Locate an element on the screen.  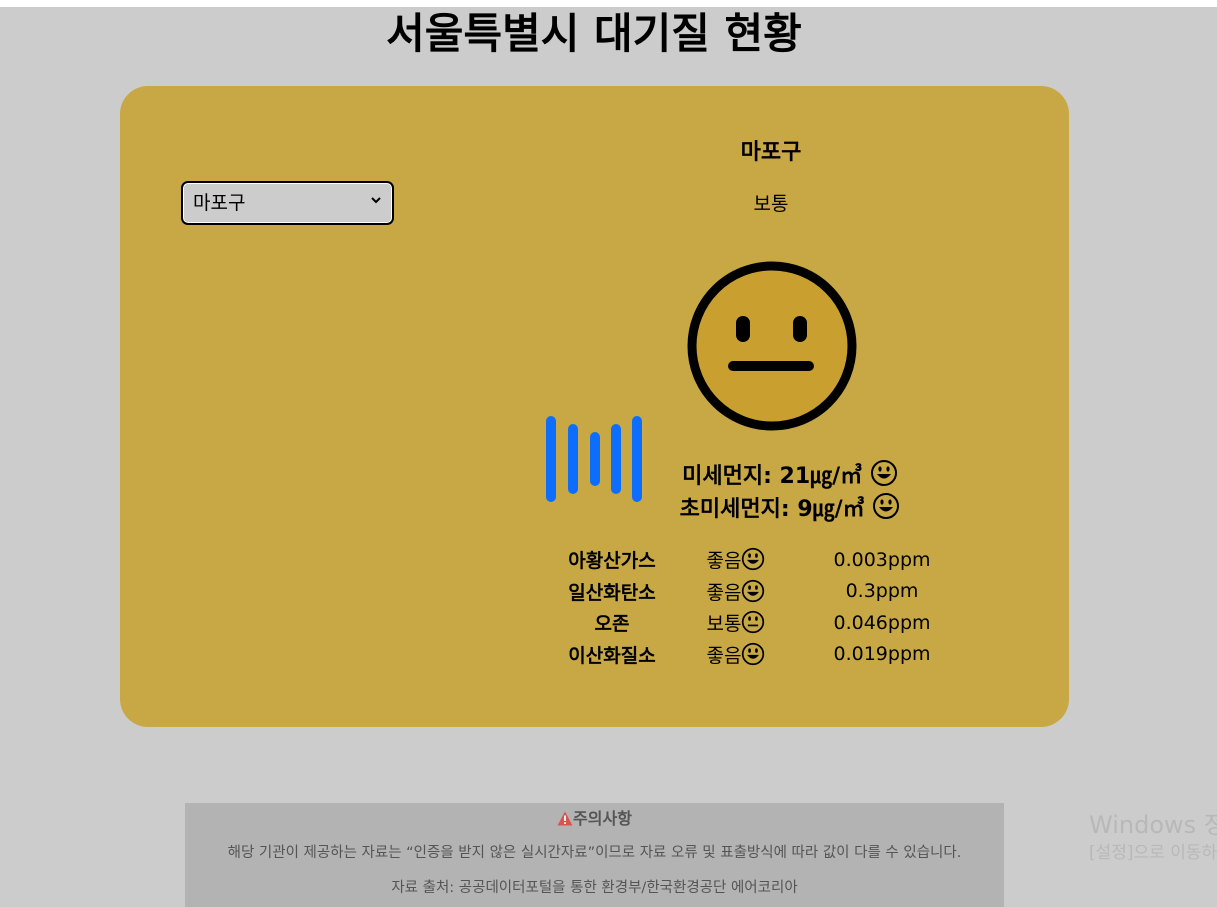
table-row: 이산화질소 좋음 0.019ppm is located at coordinates (758, 655).